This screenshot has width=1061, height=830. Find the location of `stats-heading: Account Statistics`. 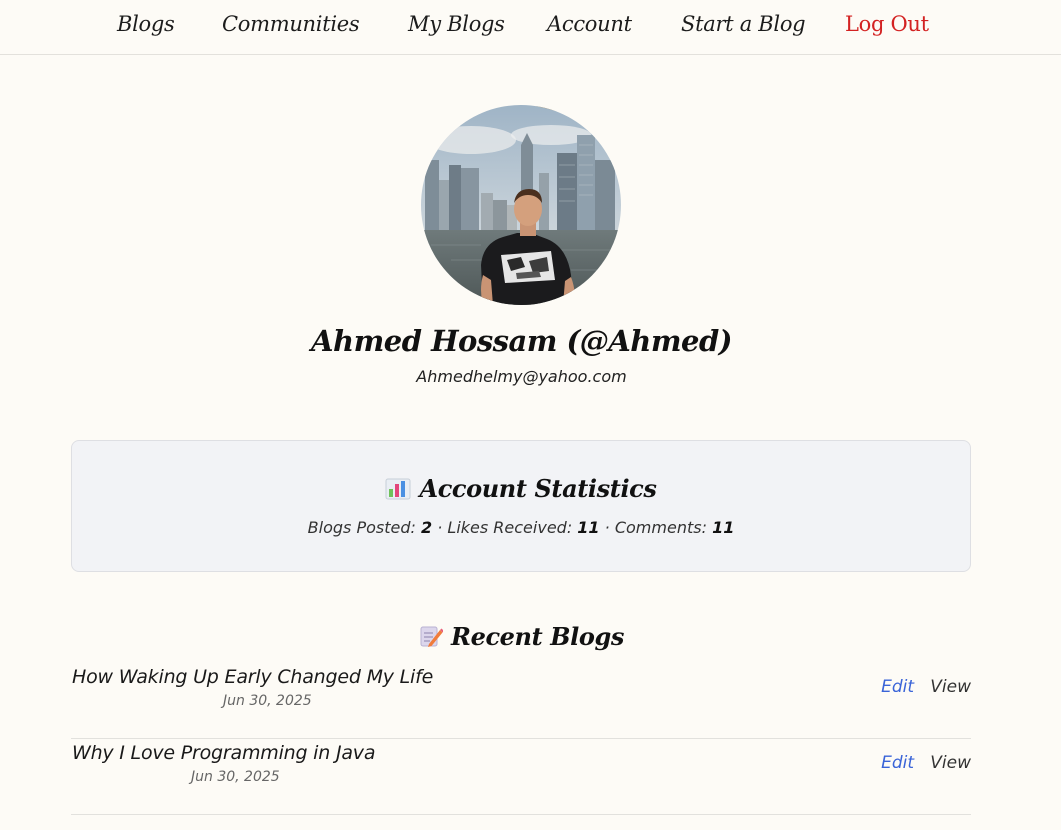

stats-heading: Account Statistics is located at coordinates (521, 488).